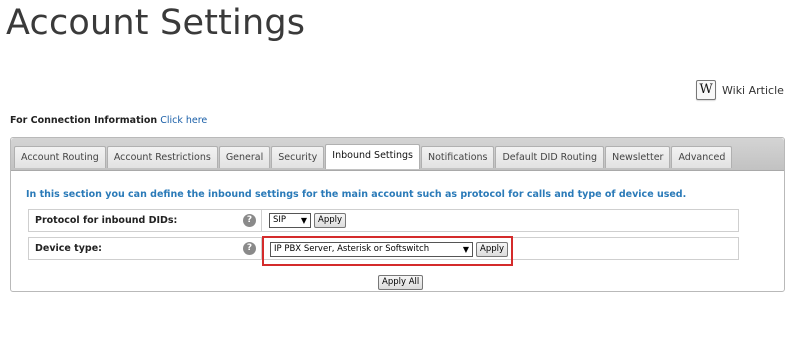 The height and width of the screenshot is (344, 800). What do you see at coordinates (303, 220) in the screenshot?
I see `chevron-down-icon: ▼` at bounding box center [303, 220].